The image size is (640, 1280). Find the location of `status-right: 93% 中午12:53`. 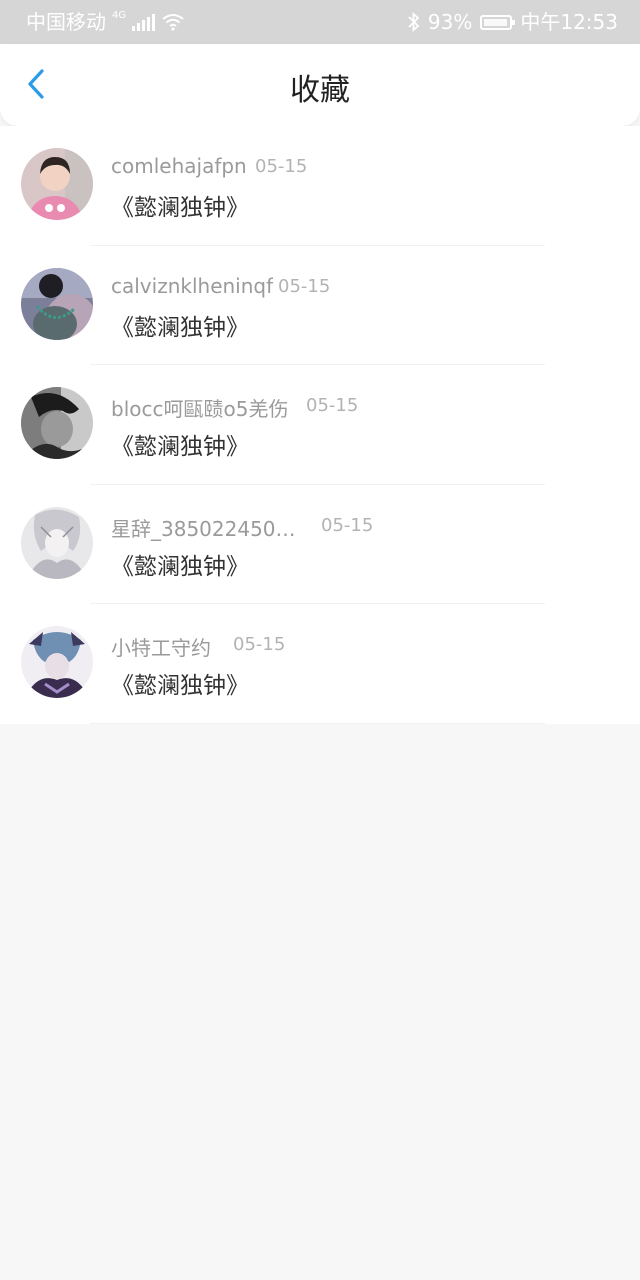

status-right: 93% 中午12:53 is located at coordinates (513, 22).